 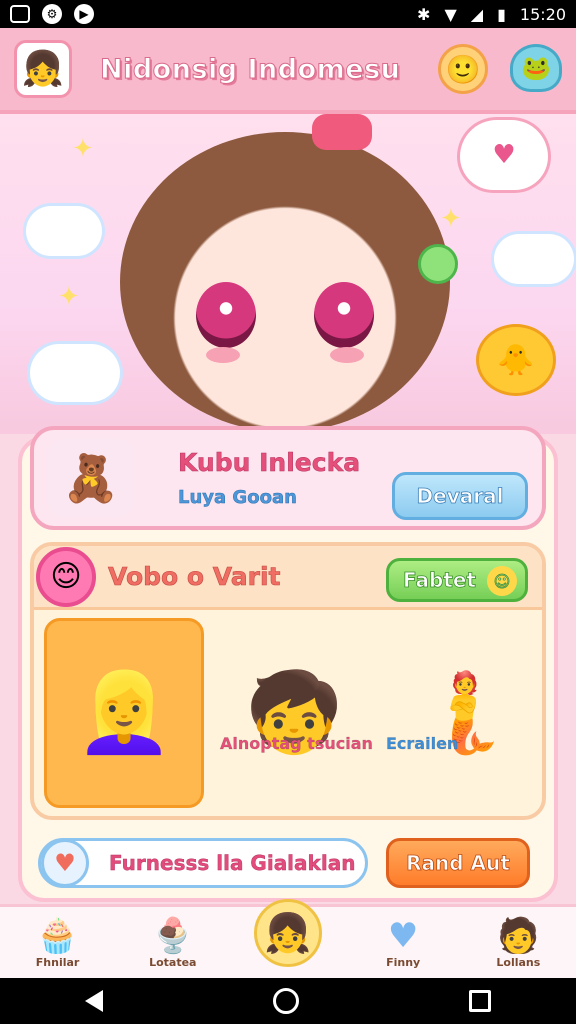 I want to click on speech-bubble-icon: ♥, so click(x=504, y=155).